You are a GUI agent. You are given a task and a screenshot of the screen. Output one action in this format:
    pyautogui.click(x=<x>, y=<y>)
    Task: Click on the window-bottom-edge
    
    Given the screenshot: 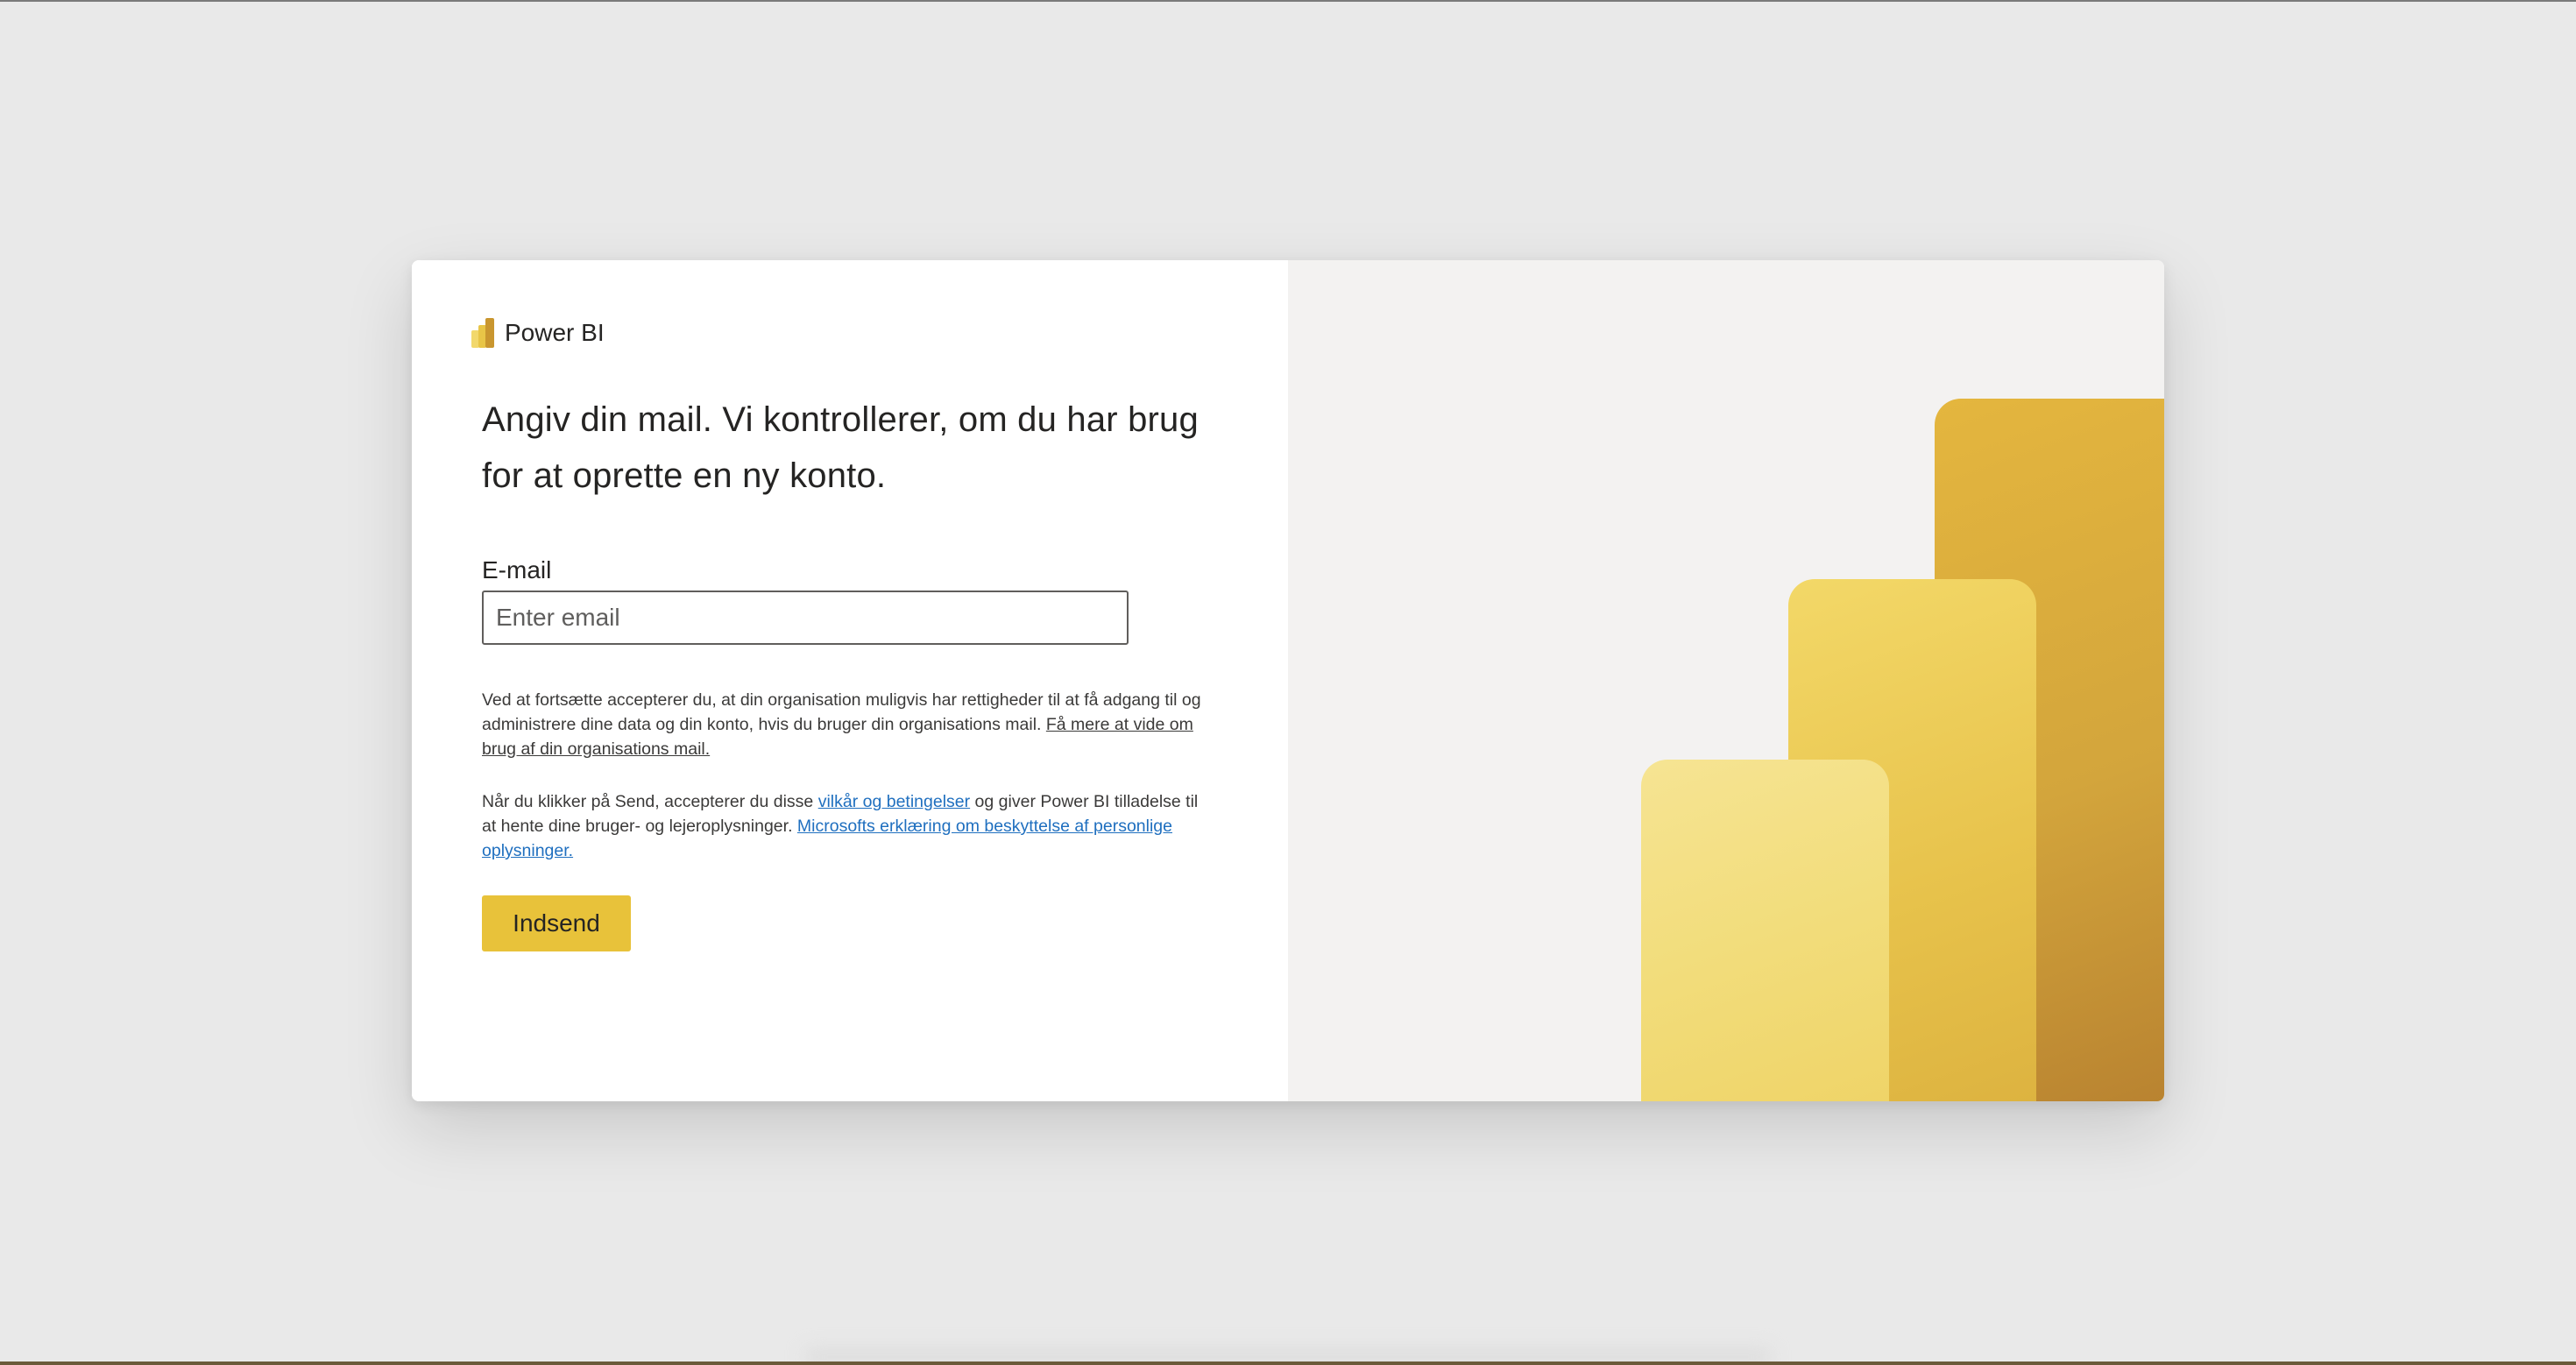 What is the action you would take?
    pyautogui.click(x=1288, y=1363)
    